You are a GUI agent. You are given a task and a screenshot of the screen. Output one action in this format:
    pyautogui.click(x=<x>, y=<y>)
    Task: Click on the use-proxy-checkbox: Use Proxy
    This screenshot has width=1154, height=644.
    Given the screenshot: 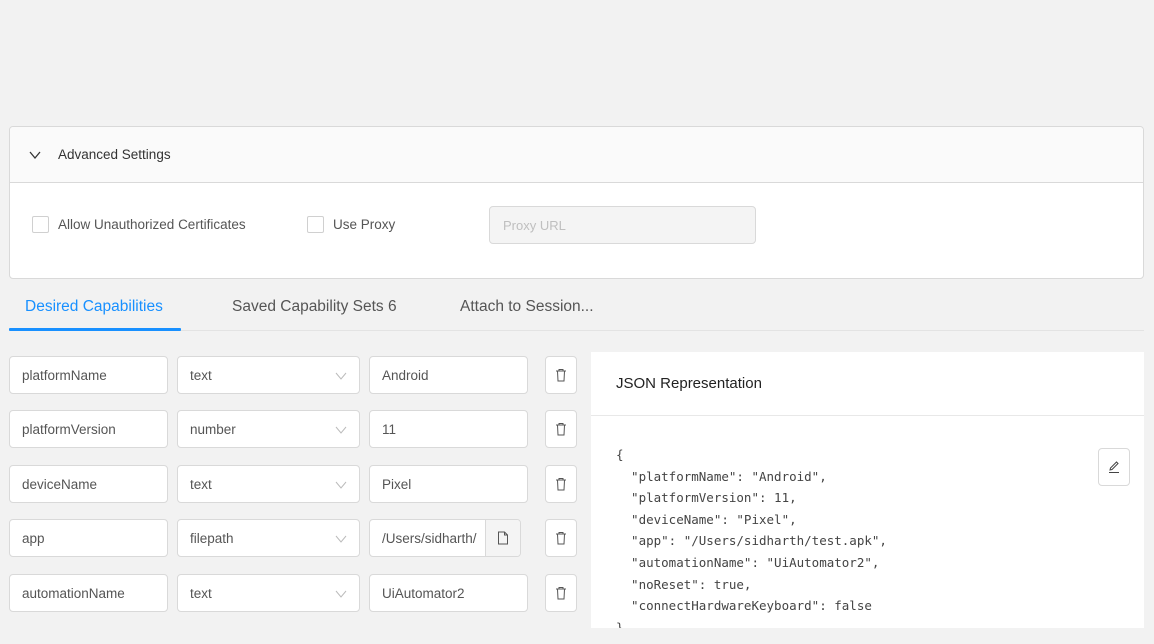 What is the action you would take?
    pyautogui.click(x=351, y=224)
    